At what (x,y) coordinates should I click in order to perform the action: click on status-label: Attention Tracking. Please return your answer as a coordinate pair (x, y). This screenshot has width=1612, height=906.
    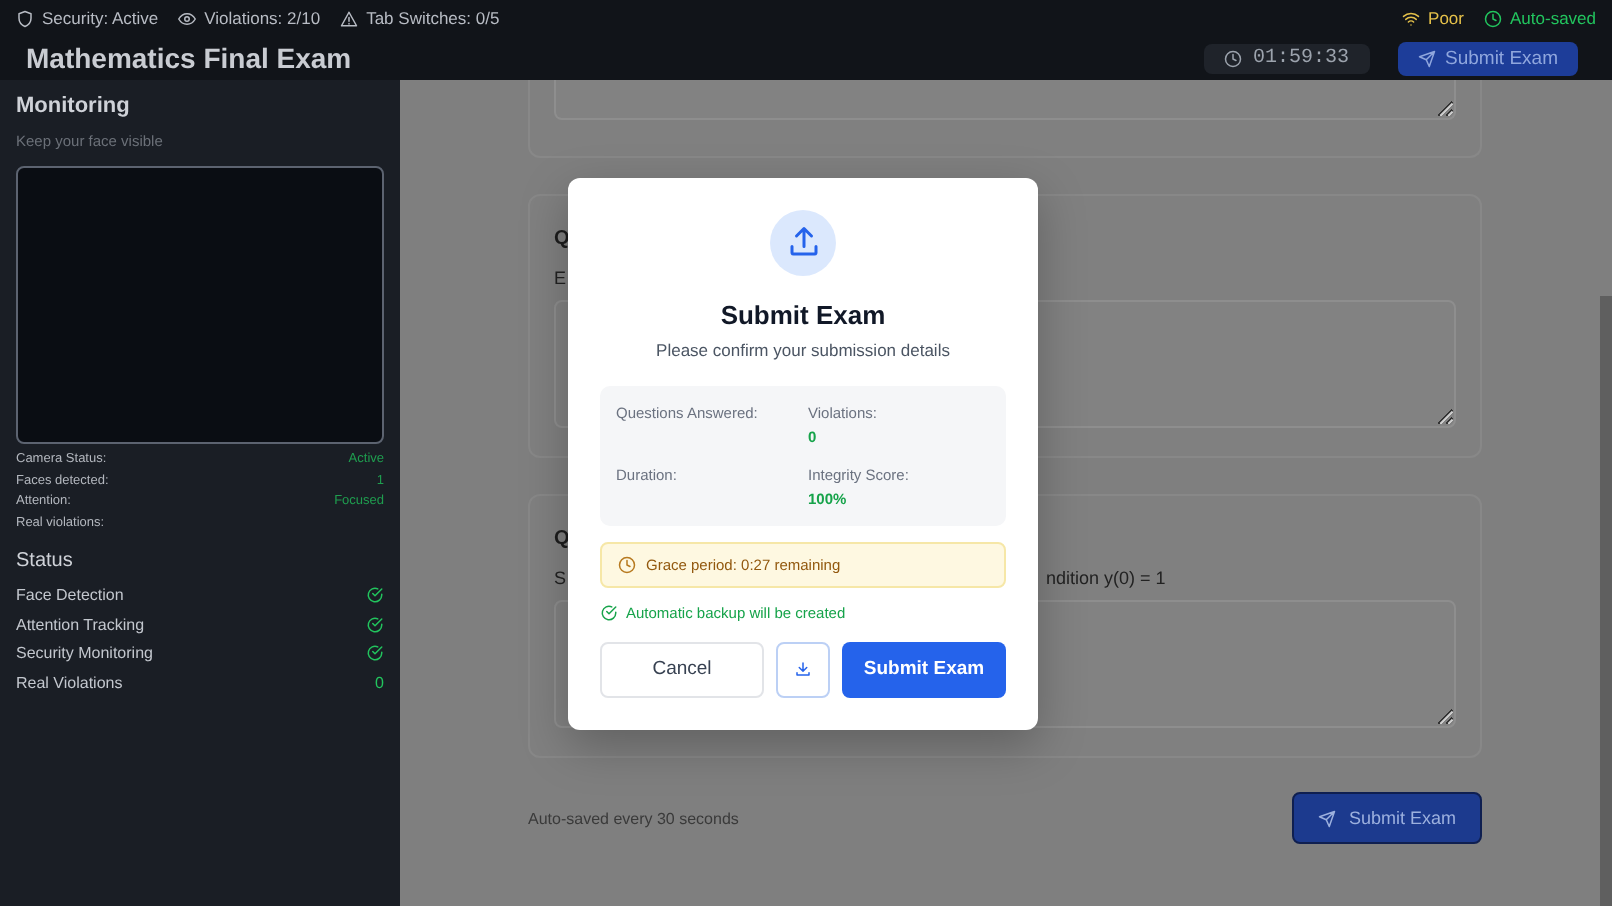
    Looking at the image, I should click on (80, 624).